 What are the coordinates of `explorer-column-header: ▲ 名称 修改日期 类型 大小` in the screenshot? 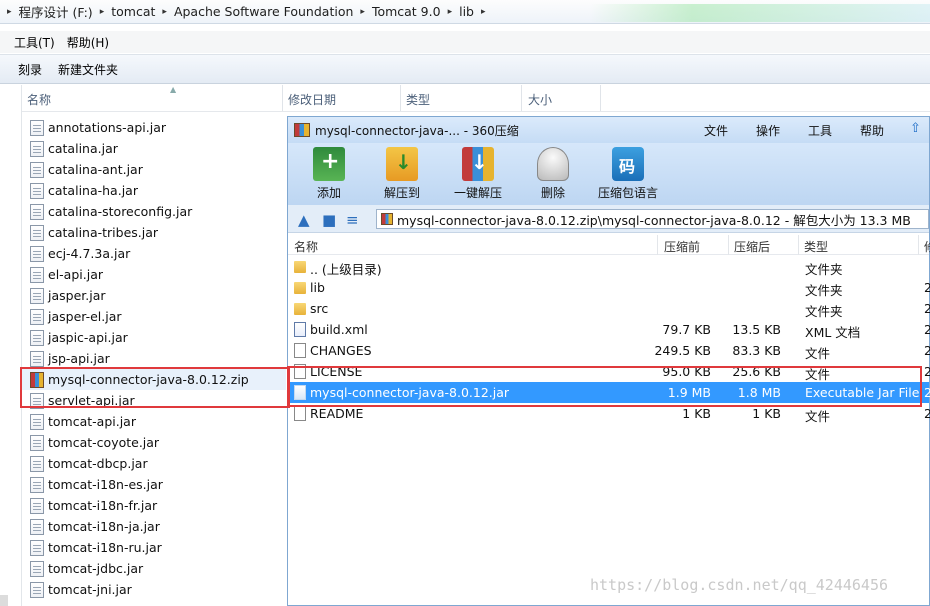 It's located at (476, 98).